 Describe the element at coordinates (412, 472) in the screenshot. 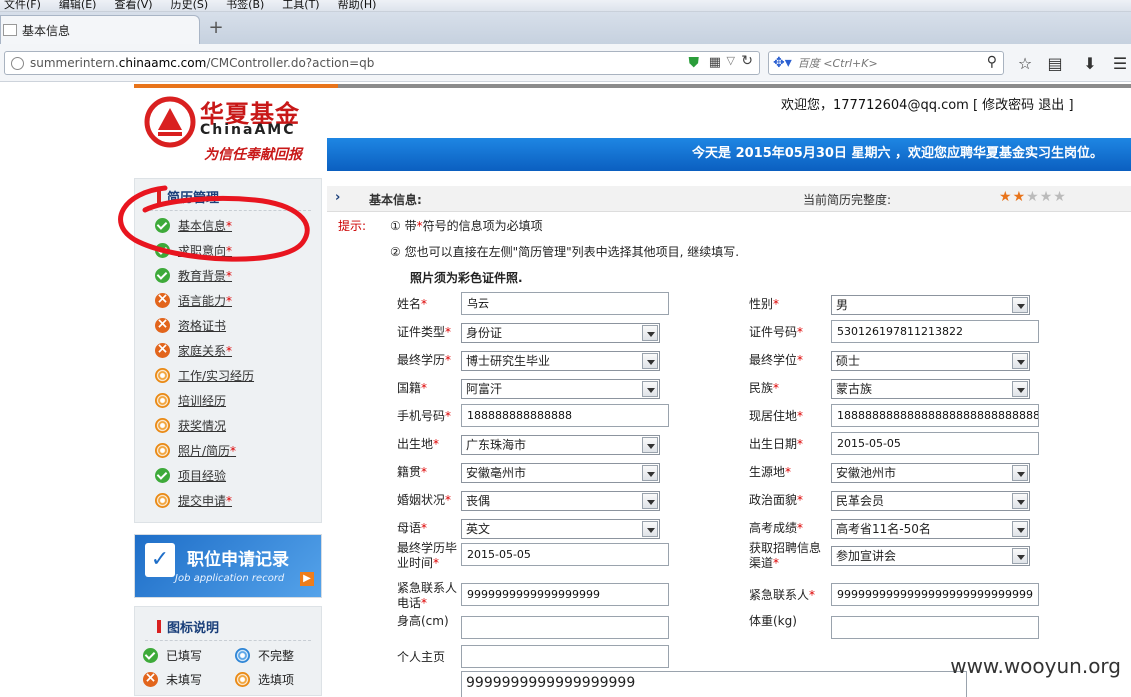

I see `field-label: 籍贯*` at that location.